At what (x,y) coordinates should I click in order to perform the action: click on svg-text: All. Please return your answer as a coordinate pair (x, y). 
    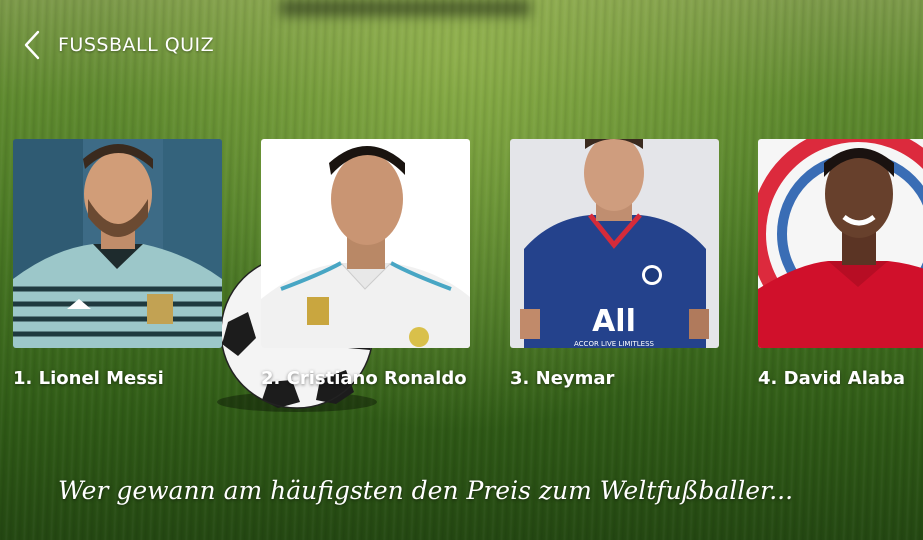
    Looking at the image, I should click on (614, 321).